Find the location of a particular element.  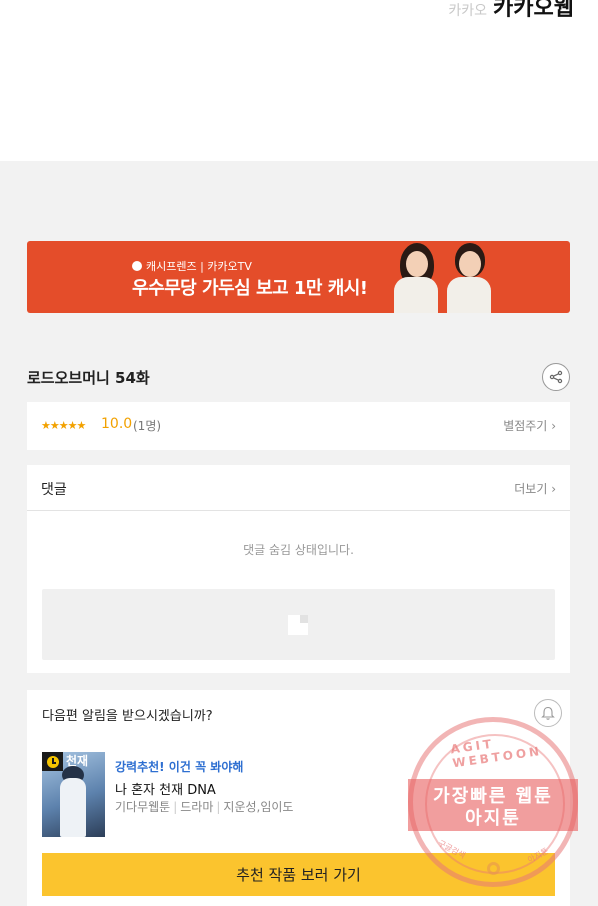

share-button is located at coordinates (556, 377).